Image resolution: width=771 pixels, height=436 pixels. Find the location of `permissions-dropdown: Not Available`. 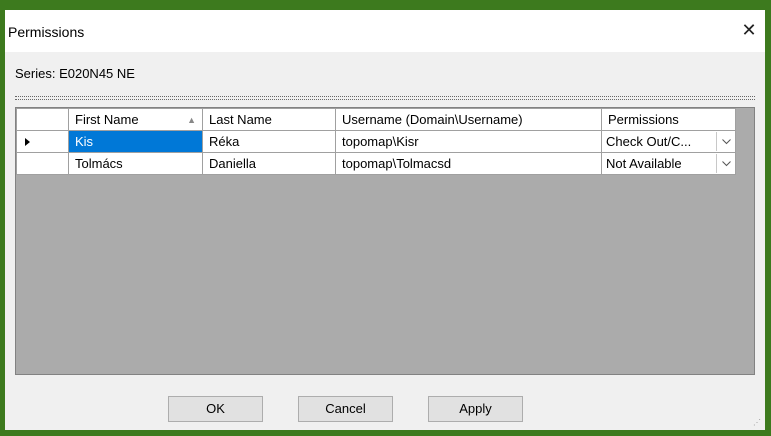

permissions-dropdown: Not Available is located at coordinates (669, 164).